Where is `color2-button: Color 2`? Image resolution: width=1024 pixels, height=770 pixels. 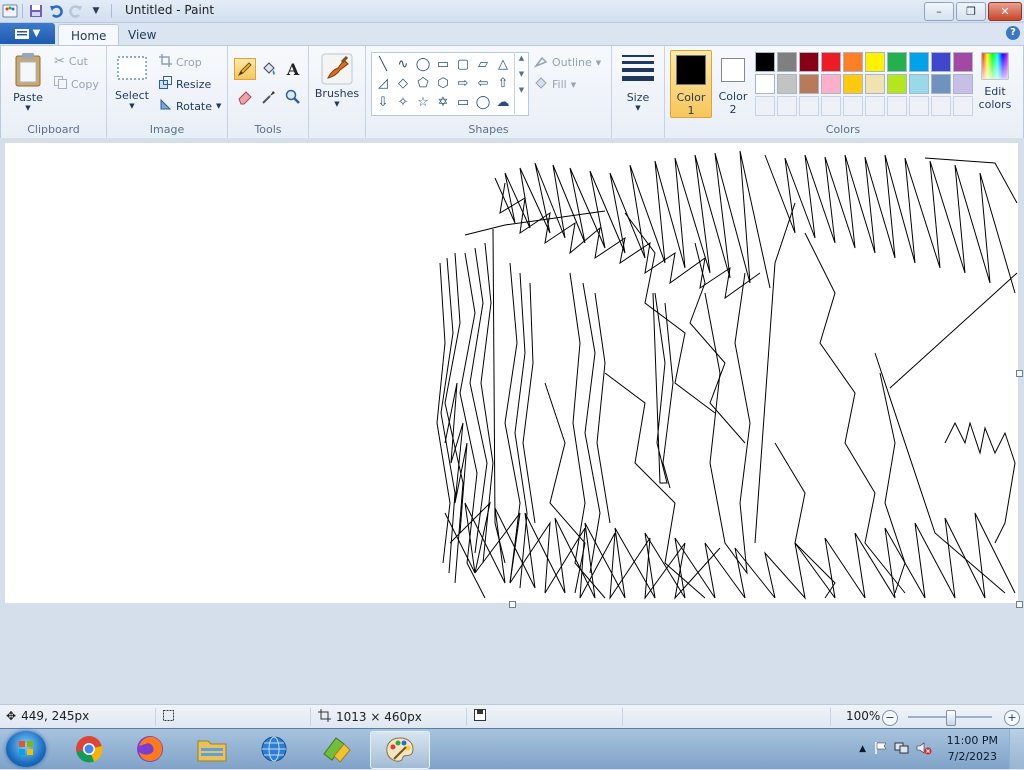
color2-button: Color 2 is located at coordinates (733, 83).